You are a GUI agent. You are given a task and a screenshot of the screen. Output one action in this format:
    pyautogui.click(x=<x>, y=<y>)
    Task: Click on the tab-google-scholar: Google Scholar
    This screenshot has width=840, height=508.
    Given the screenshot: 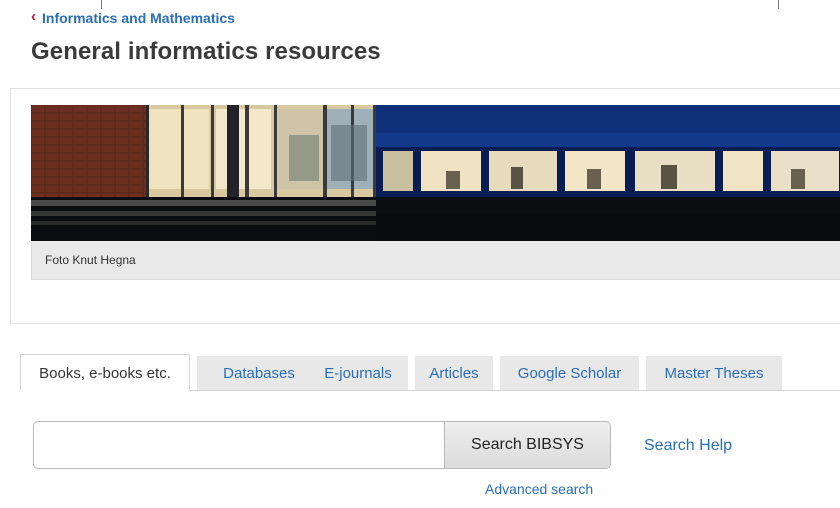 What is the action you would take?
    pyautogui.click(x=569, y=373)
    